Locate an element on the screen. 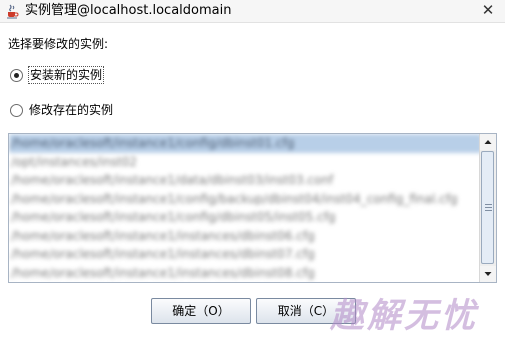 The width and height of the screenshot is (505, 345). scrollbar-grip-icon is located at coordinates (488, 207).